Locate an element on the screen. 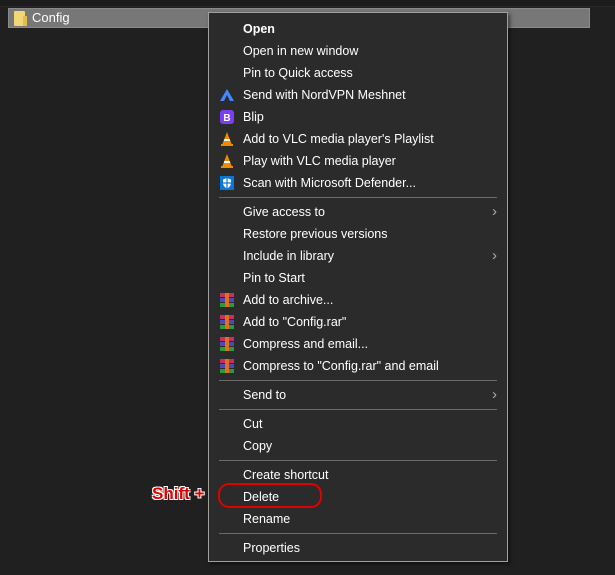 This screenshot has height=575, width=615. menu-item-add-to-vlc-media-player-s-playlist: Add to VLC media player's Playlist is located at coordinates (358, 139).